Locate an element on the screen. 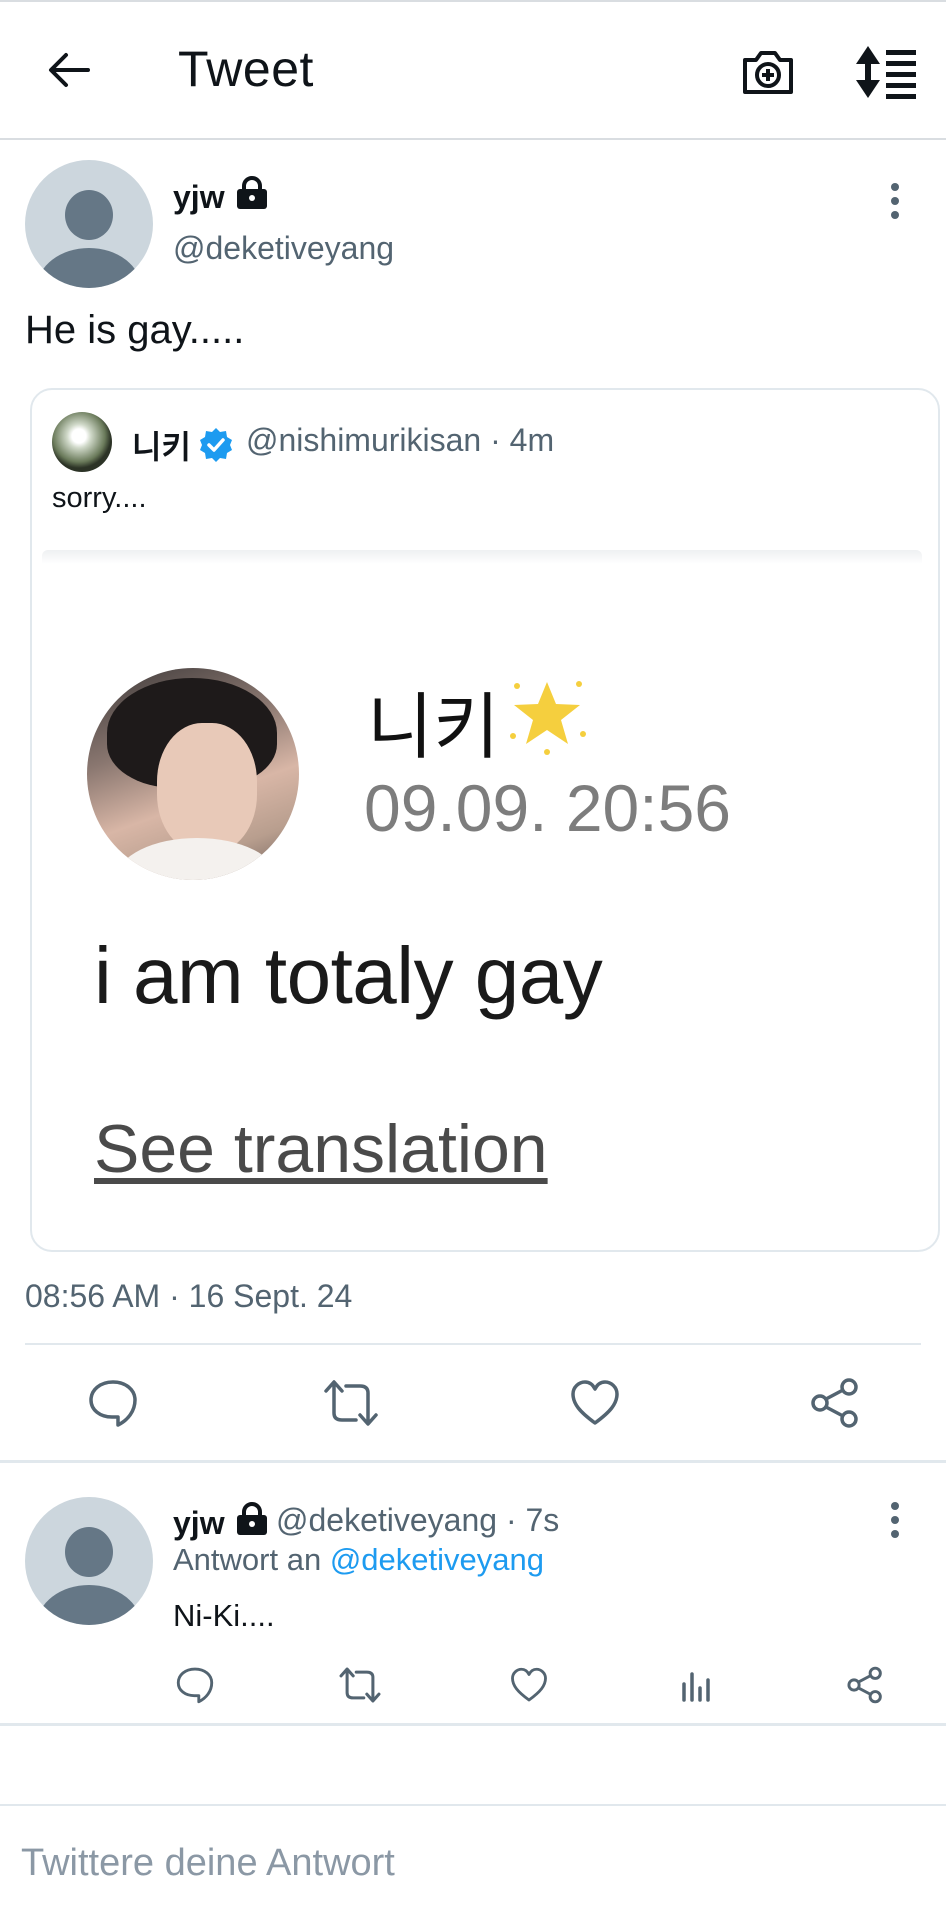 The width and height of the screenshot is (946, 1920). reply-analytics-button is located at coordinates (697, 1685).